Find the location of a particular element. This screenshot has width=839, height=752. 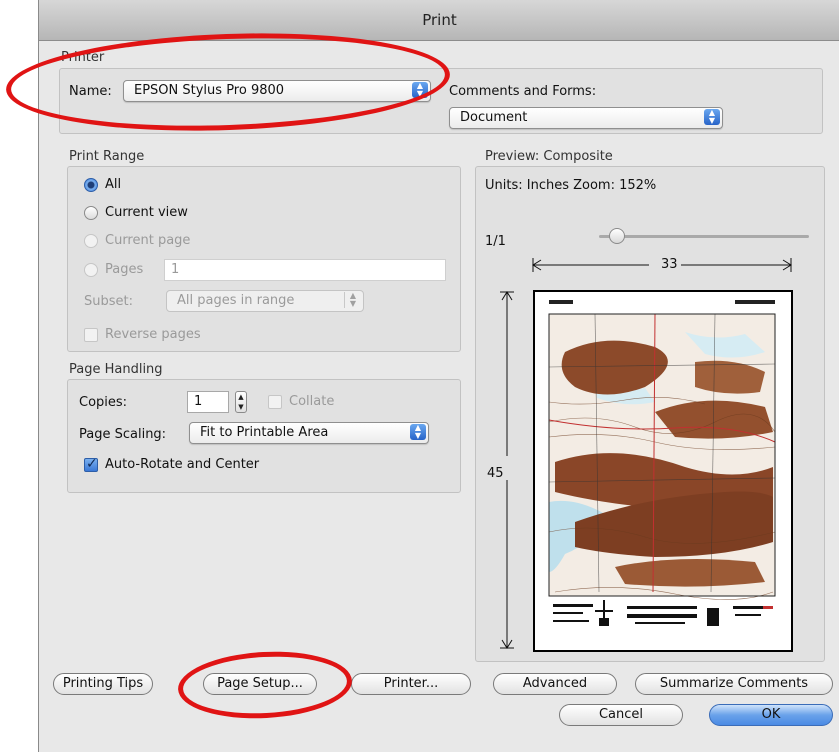

reverse-pages-label: Reverse pages is located at coordinates (153, 334).